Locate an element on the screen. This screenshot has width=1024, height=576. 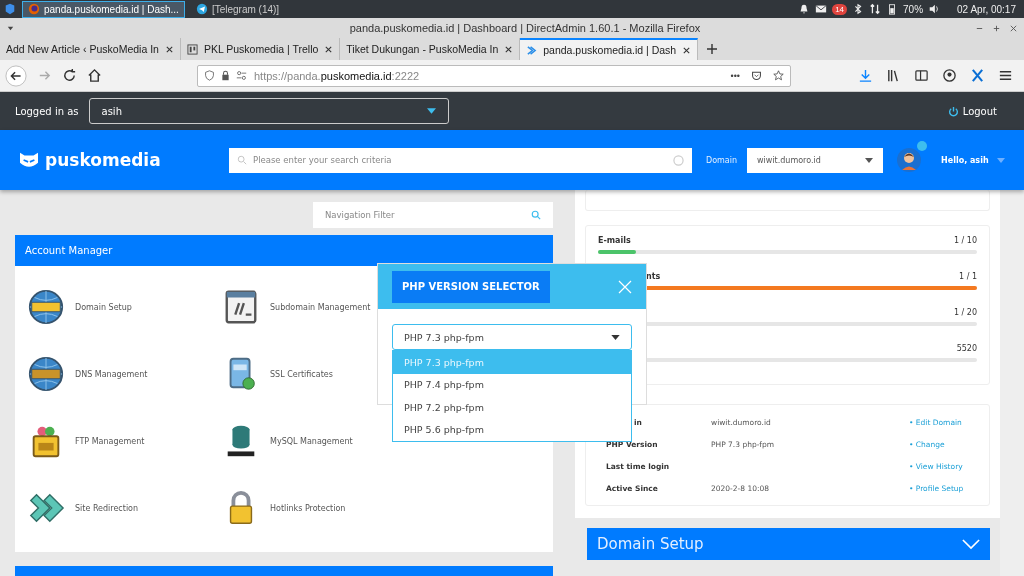
library-icon is located at coordinates (893, 75).